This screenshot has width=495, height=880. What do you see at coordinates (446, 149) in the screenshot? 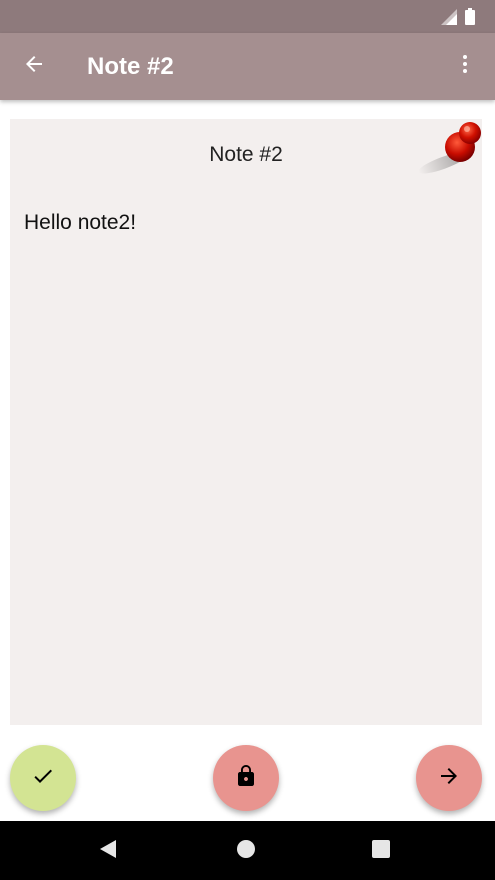
I see `pin-button` at bounding box center [446, 149].